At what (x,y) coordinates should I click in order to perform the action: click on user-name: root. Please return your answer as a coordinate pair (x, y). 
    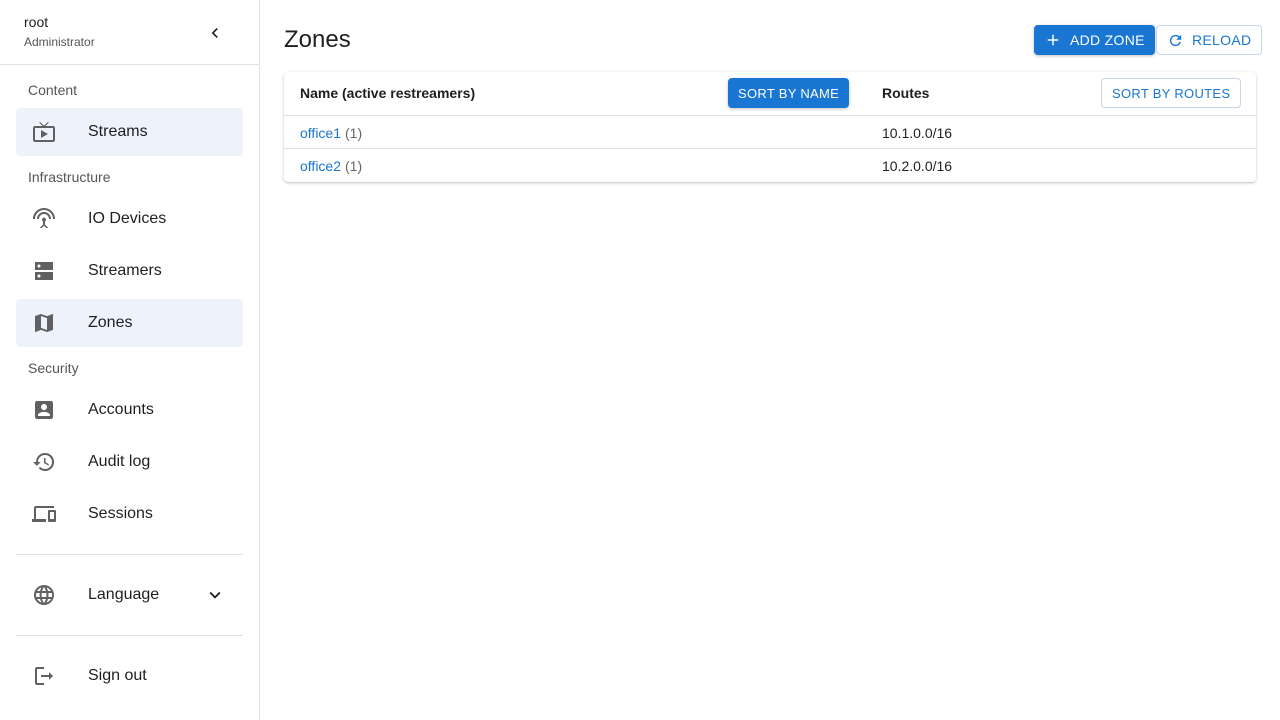
    Looking at the image, I should click on (36, 22).